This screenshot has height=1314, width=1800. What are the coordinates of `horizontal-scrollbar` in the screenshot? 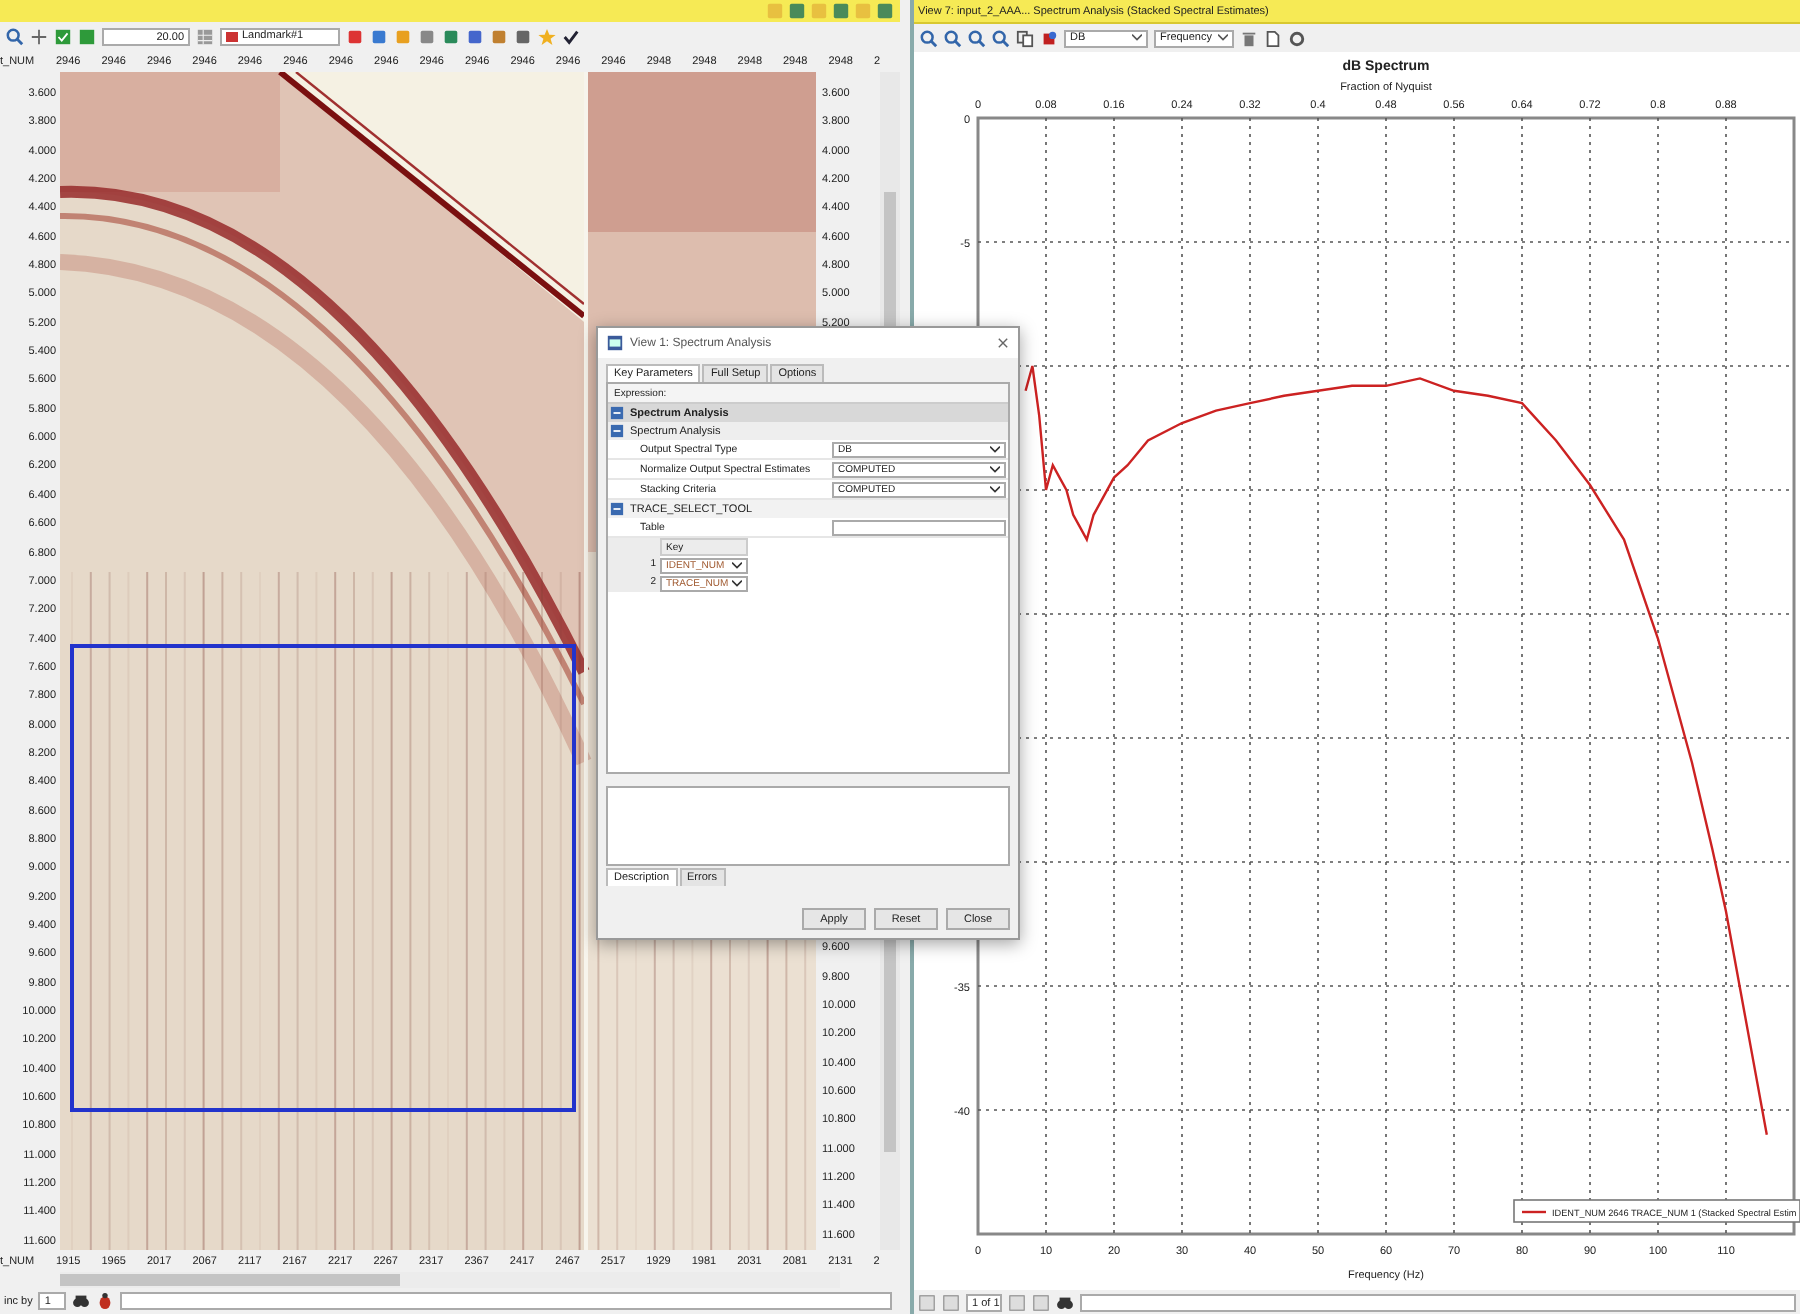 It's located at (450, 1280).